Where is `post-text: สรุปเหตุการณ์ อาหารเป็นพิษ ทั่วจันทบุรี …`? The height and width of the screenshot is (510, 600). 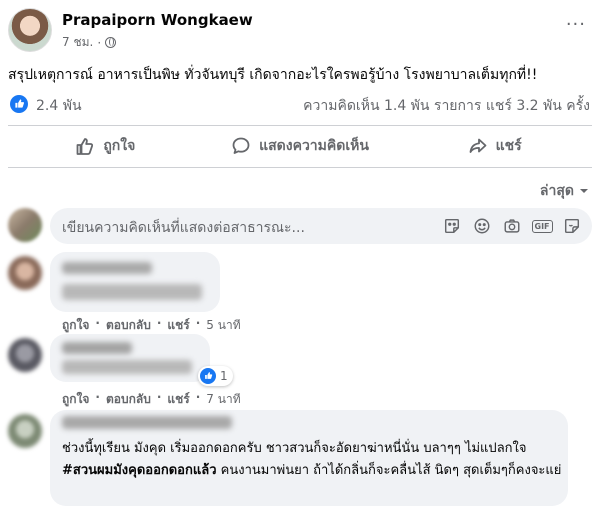
post-text: สรุปเหตุการณ์ อาหารเป็นพิษ ทั่วจันทบุรี … is located at coordinates (273, 75).